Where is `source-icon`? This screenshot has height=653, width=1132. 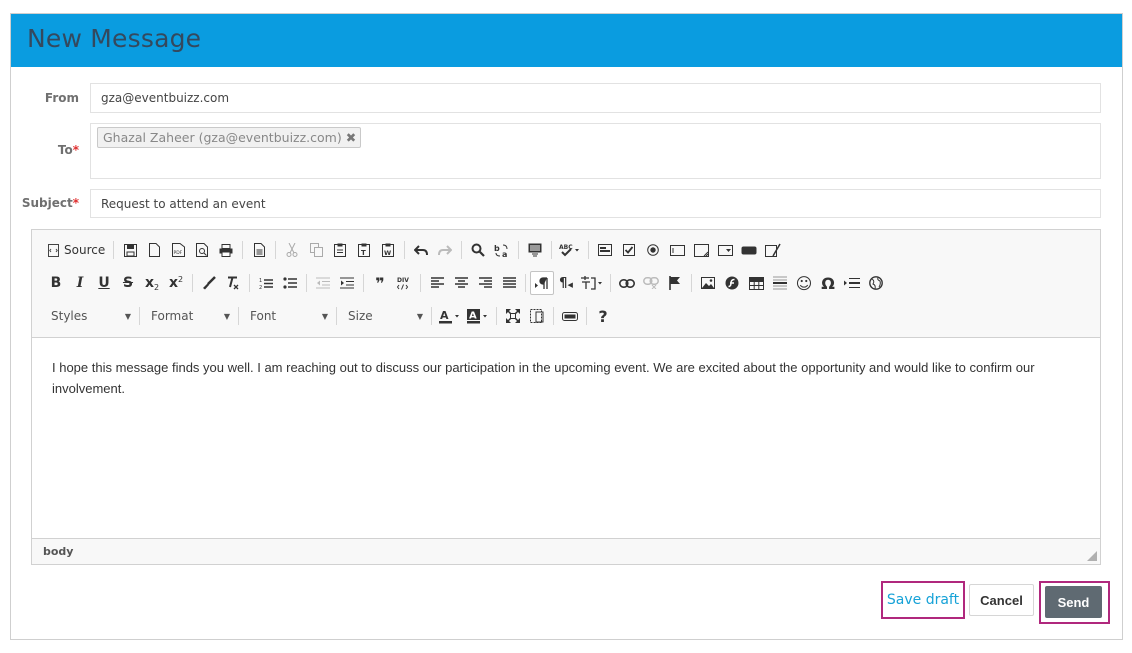
source-icon is located at coordinates (53, 250).